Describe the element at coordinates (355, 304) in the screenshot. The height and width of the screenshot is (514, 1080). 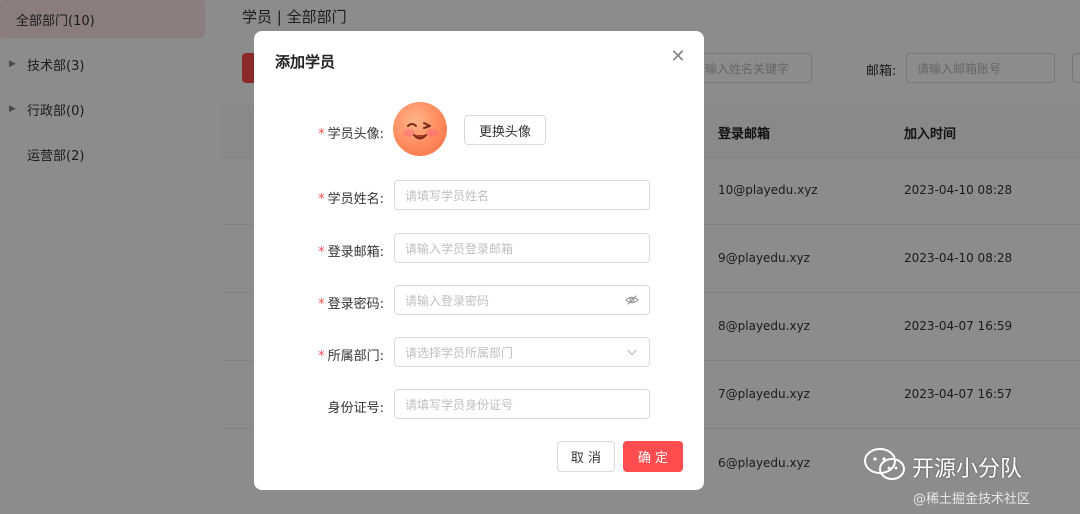
I see `password-label-text: 登录密码:` at that location.